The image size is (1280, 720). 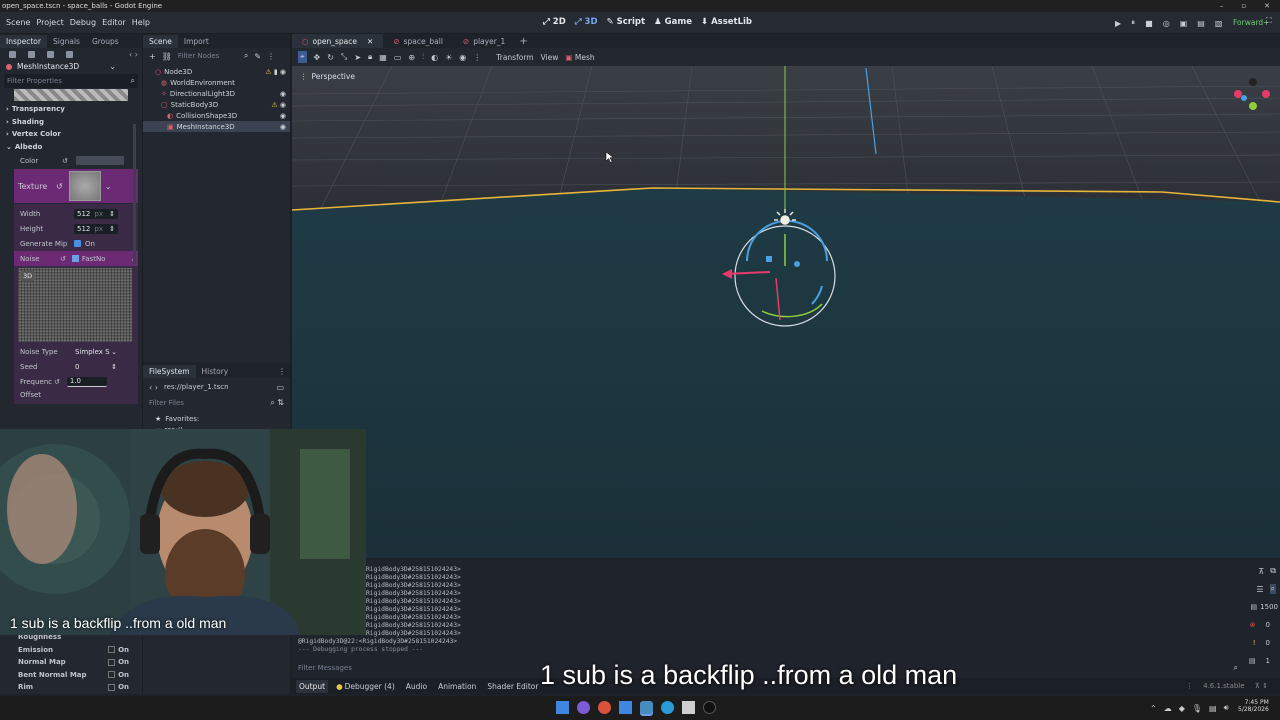 What do you see at coordinates (398, 57) in the screenshot?
I see `ruler-icon: ▭` at bounding box center [398, 57].